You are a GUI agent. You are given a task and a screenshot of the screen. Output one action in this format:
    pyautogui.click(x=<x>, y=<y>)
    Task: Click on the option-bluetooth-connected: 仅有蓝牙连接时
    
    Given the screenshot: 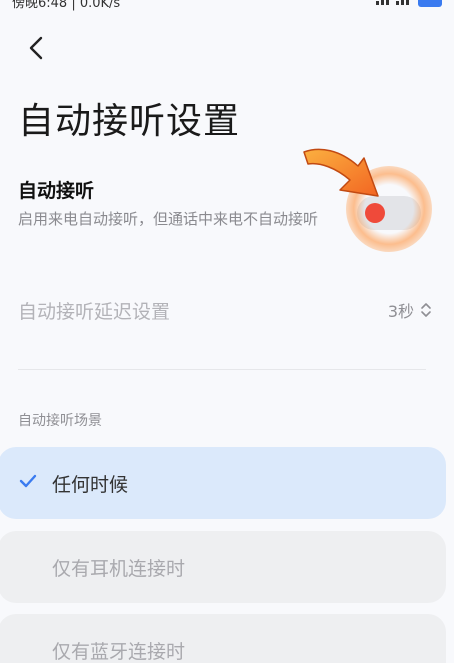 What is the action you would take?
    pyautogui.click(x=223, y=638)
    